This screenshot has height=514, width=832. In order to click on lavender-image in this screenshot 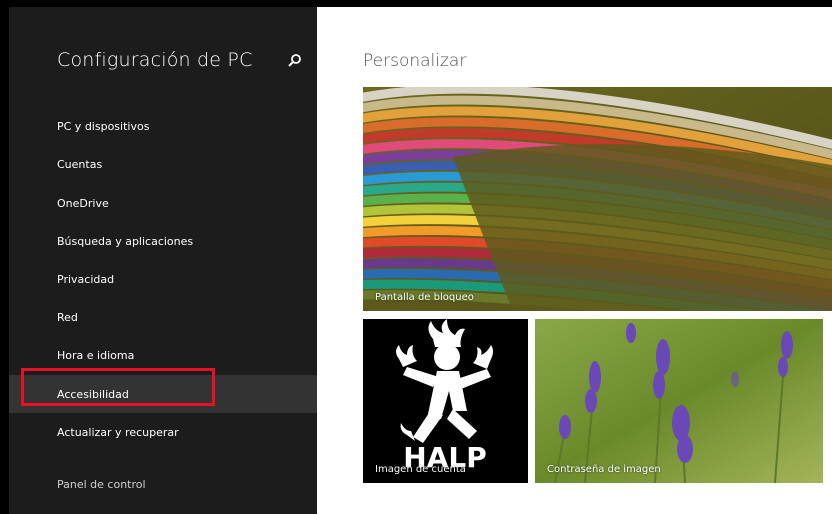, I will do `click(679, 401)`.